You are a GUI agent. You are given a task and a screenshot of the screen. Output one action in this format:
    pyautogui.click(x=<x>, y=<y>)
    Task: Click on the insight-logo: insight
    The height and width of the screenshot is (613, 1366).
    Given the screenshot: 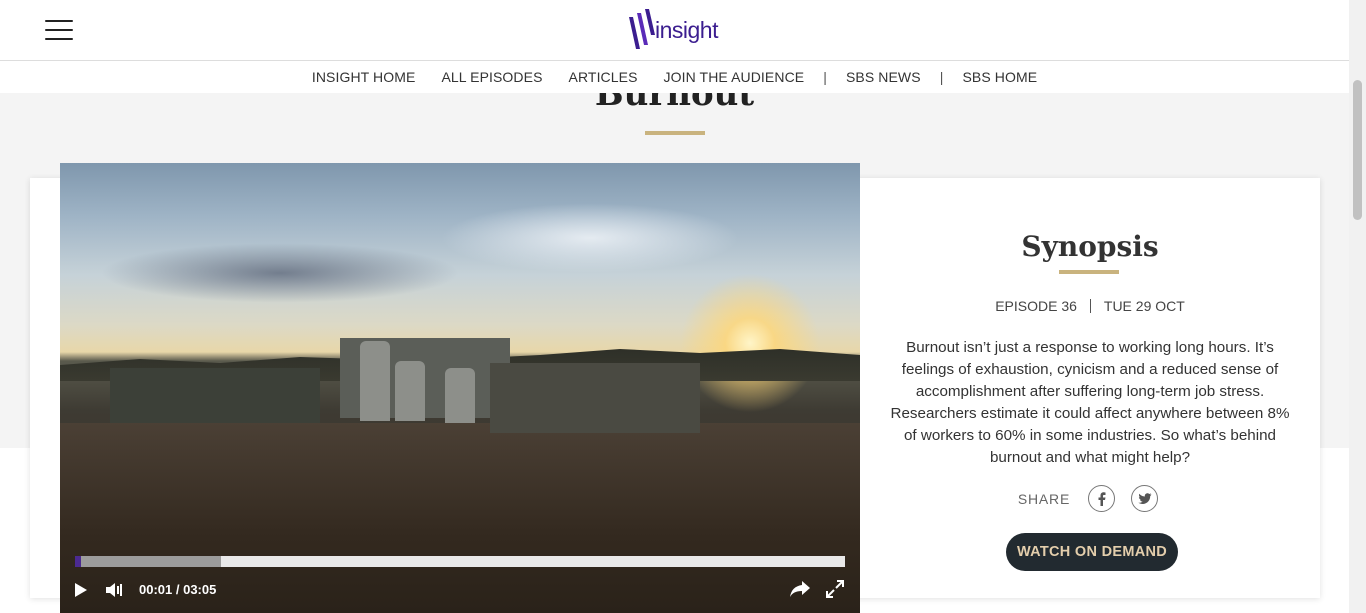 What is the action you would take?
    pyautogui.click(x=672, y=30)
    